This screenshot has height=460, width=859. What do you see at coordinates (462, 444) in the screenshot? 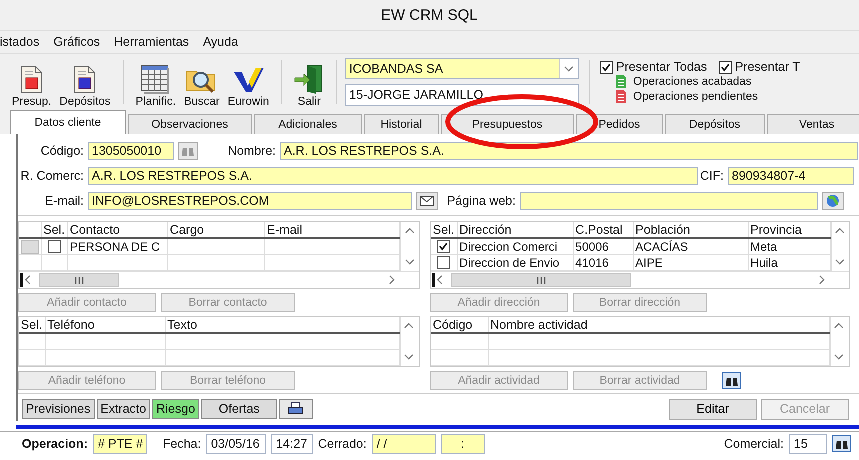
I see `closed-time-field: :` at bounding box center [462, 444].